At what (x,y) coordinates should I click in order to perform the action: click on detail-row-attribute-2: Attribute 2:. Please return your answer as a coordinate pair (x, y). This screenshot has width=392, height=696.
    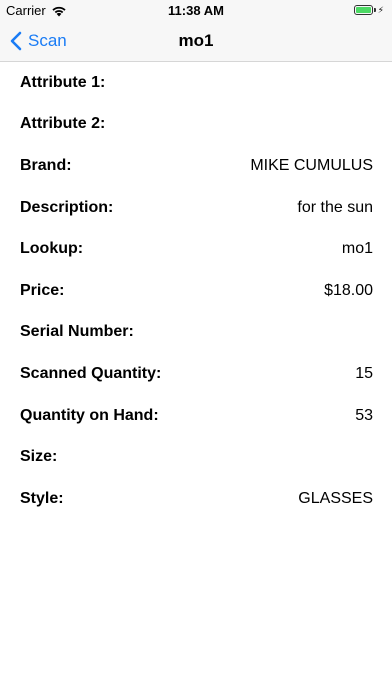
    Looking at the image, I should click on (196, 125).